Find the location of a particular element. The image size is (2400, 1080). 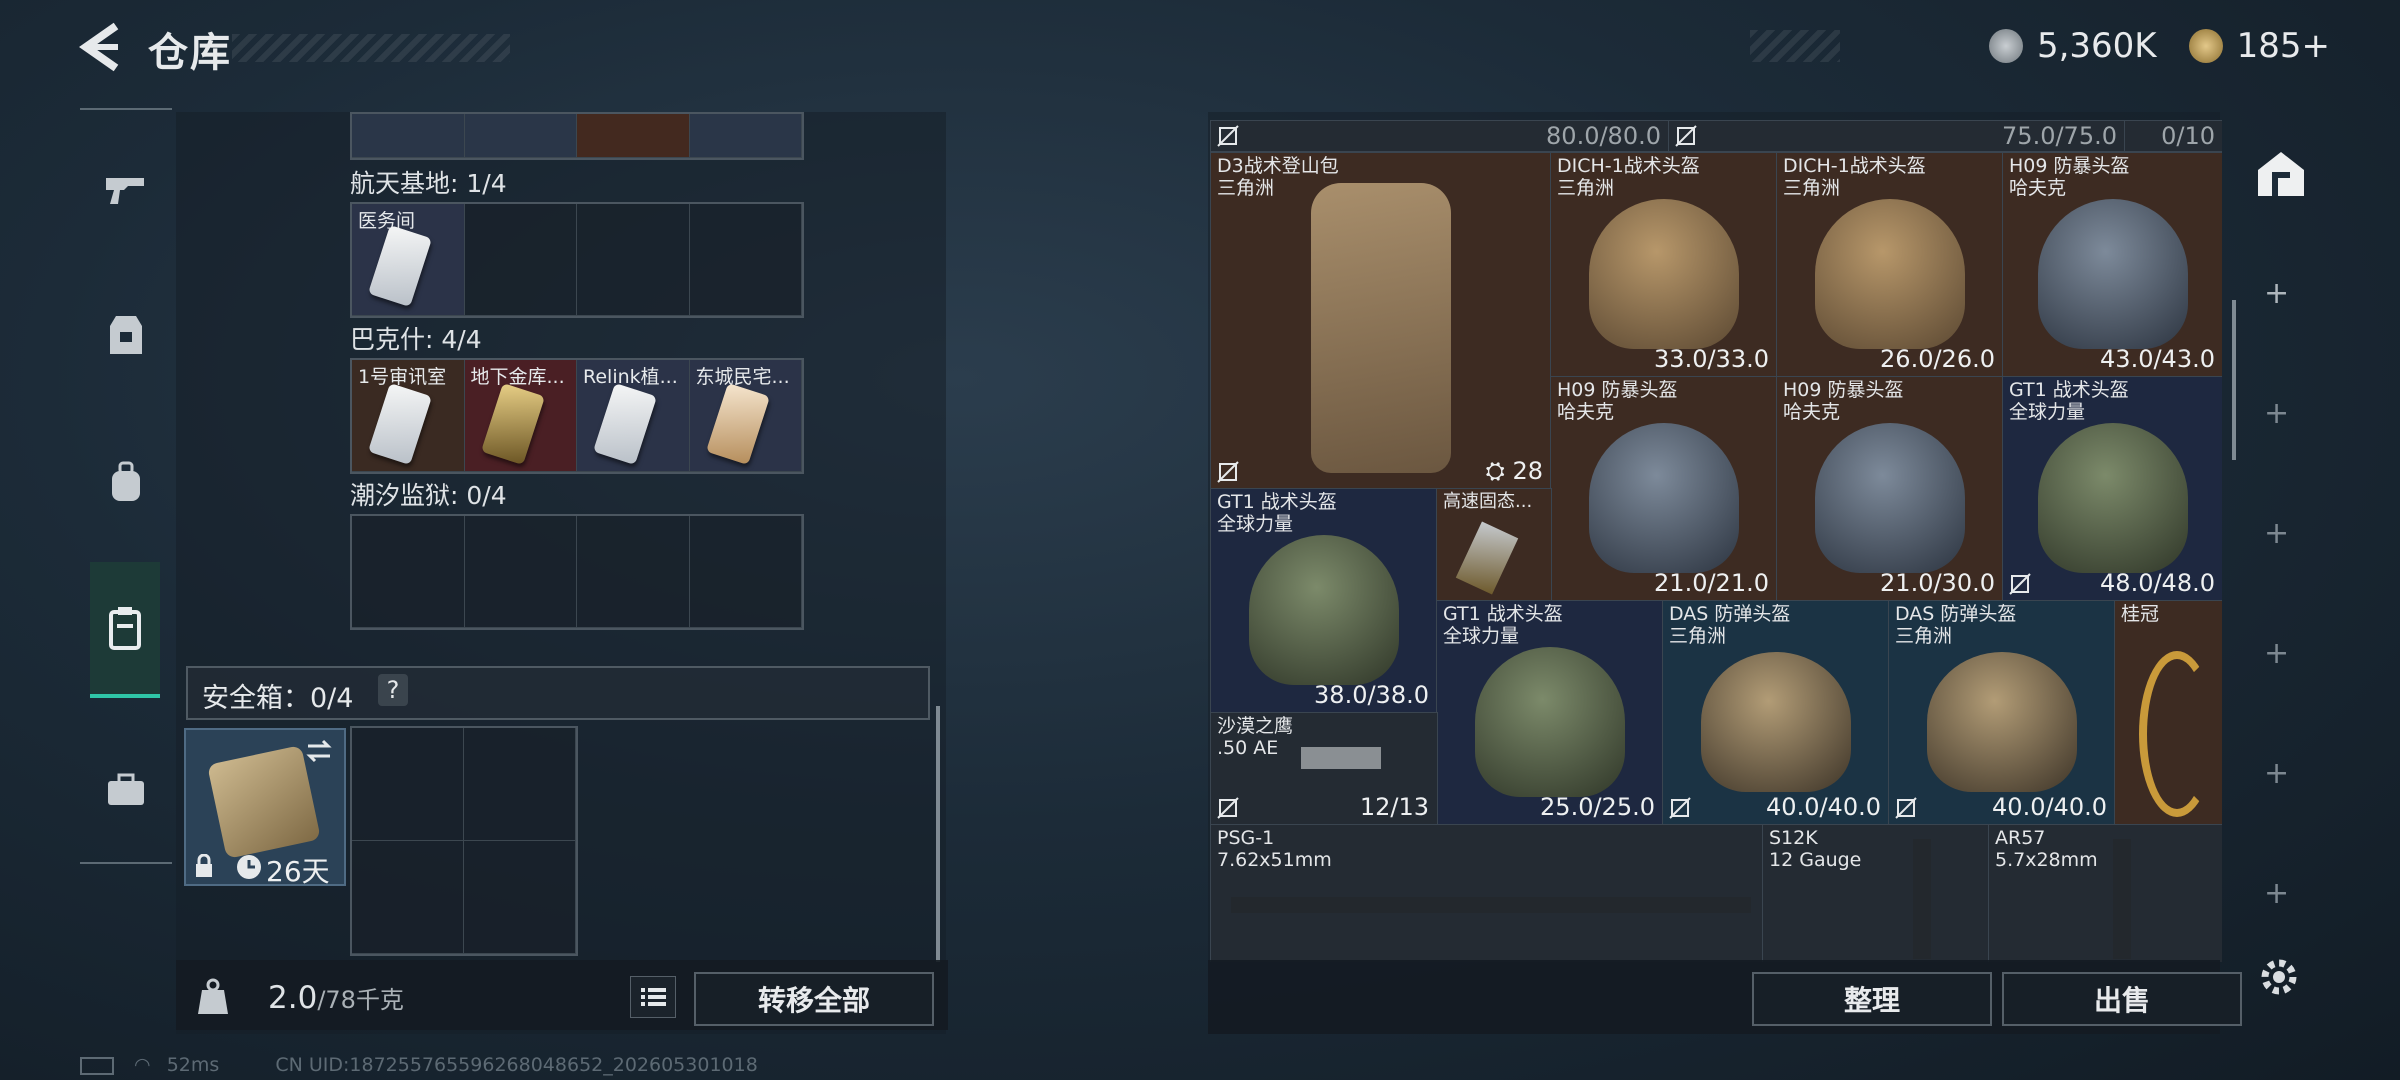

keycard-slot: 1号审讯室 is located at coordinates (408, 416).